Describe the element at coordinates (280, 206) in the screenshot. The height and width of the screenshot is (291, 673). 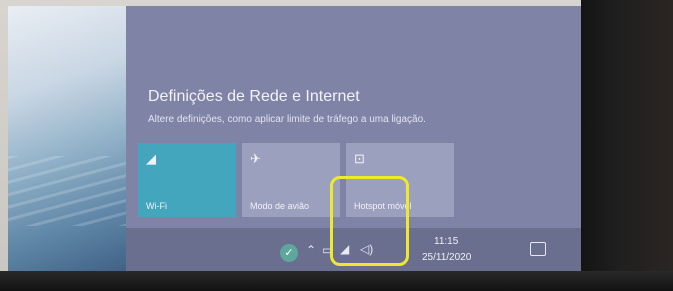
I see `airplane-mode-tile-label: Modo de avião` at that location.